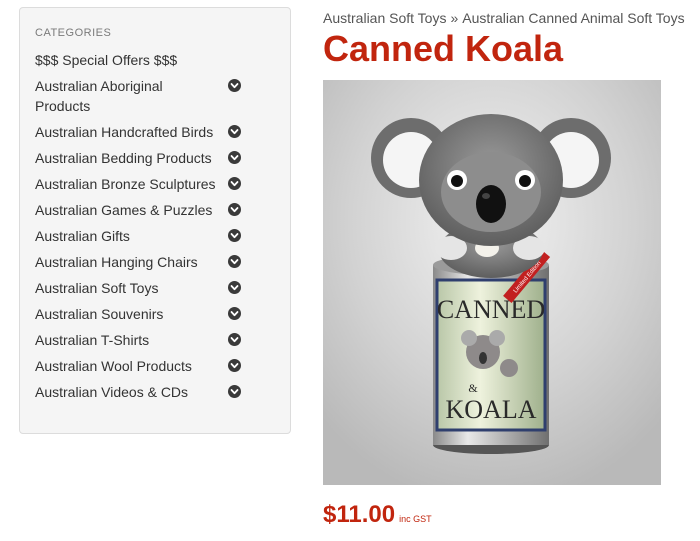 The image size is (700, 541). I want to click on breadcrumb-link-soft-toys: Australian Soft Toys, so click(384, 18).